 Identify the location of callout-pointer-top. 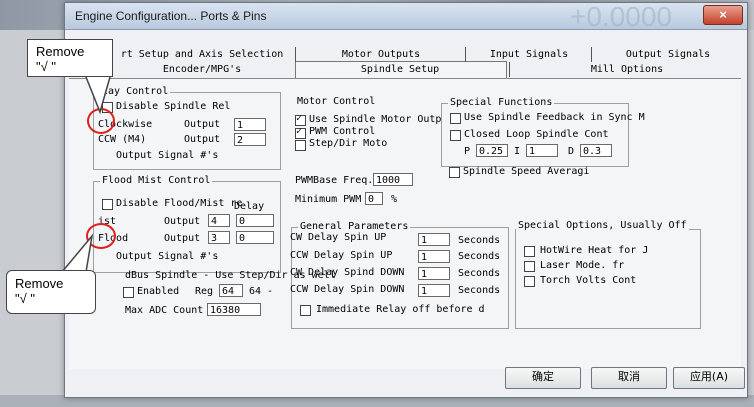
(98, 95).